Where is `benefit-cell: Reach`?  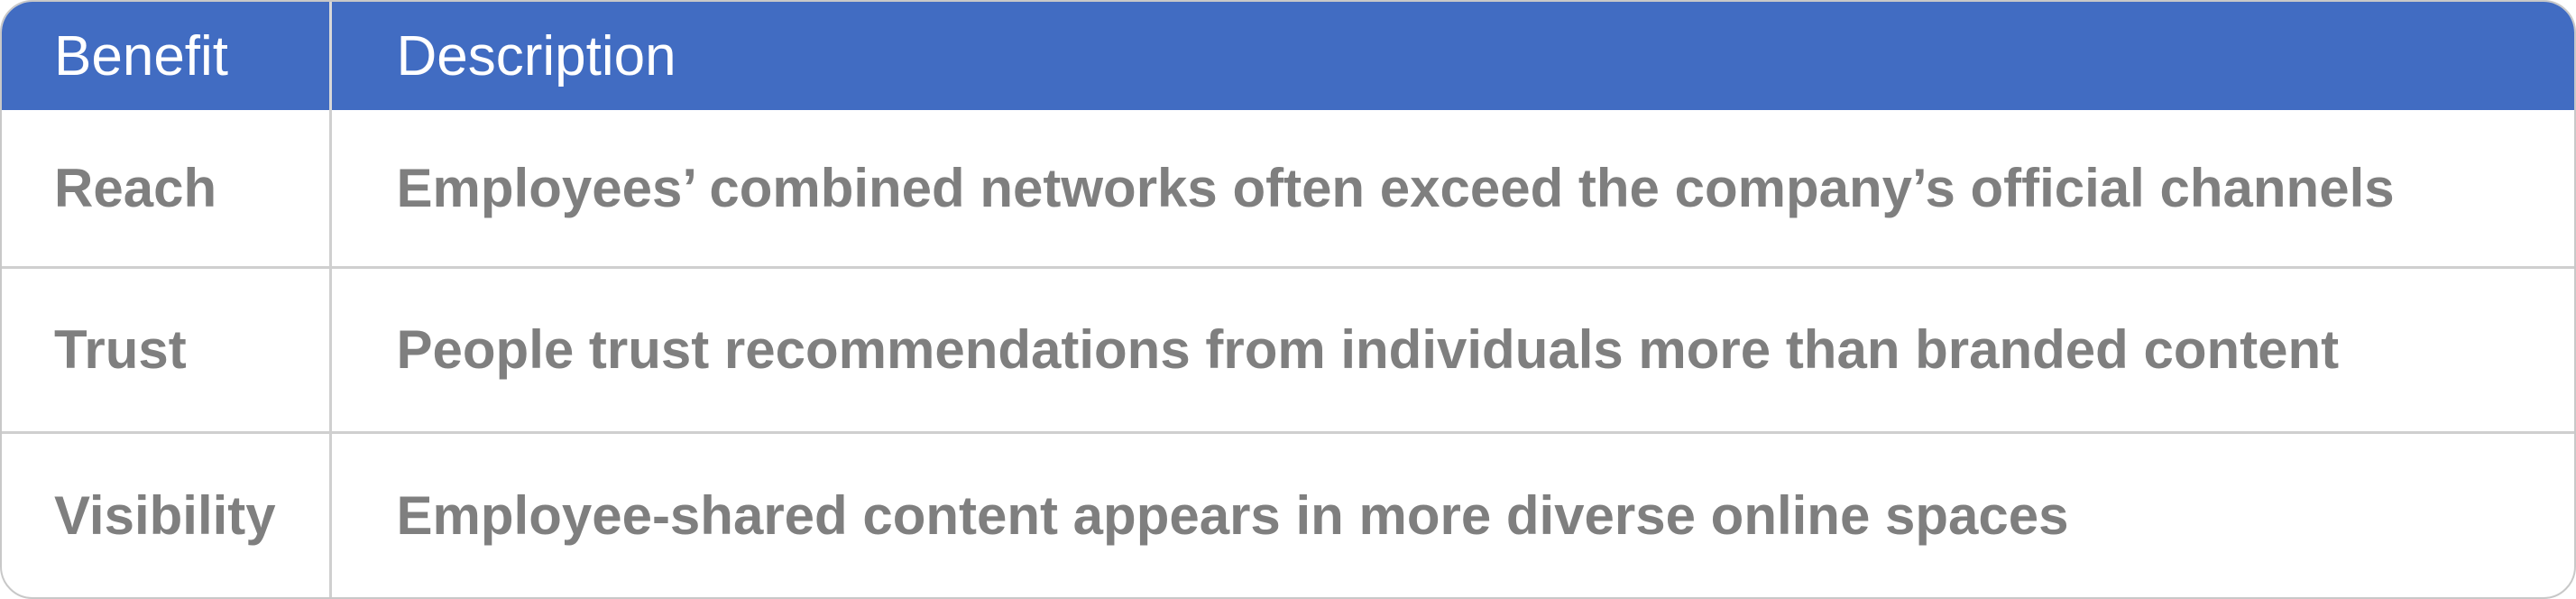 benefit-cell: Reach is located at coordinates (167, 190).